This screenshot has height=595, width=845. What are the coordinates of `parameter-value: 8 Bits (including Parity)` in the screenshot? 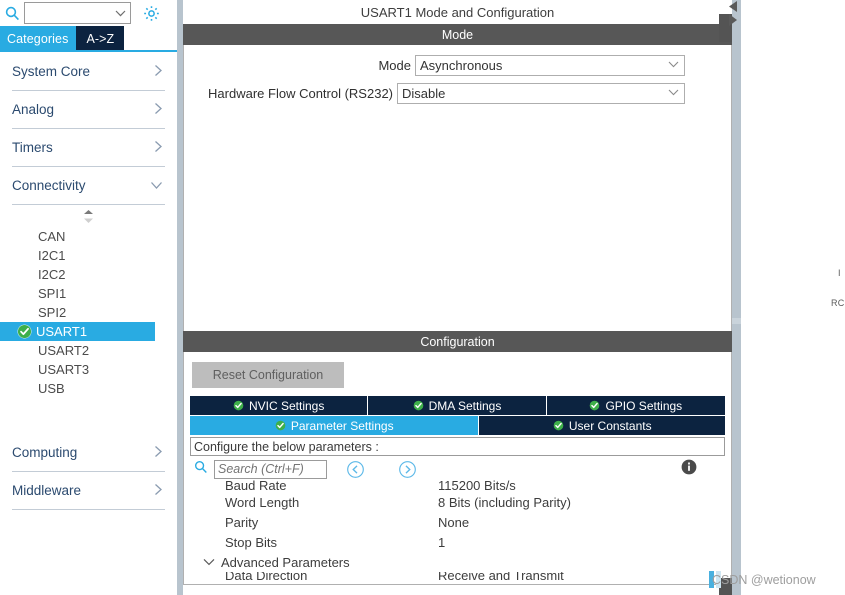 It's located at (504, 502).